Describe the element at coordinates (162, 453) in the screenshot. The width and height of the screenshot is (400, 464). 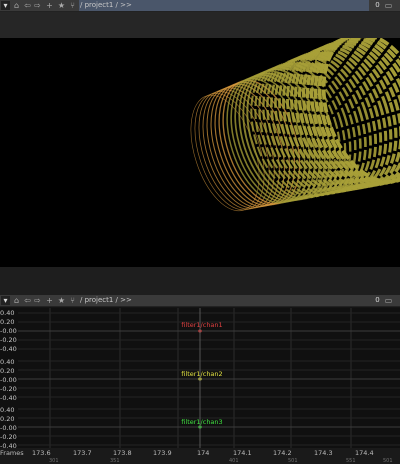
I see `time-tick: 173.9` at that location.